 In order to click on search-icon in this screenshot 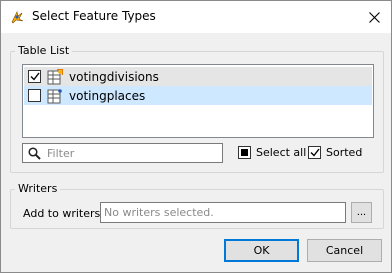, I will do `click(34, 153)`.